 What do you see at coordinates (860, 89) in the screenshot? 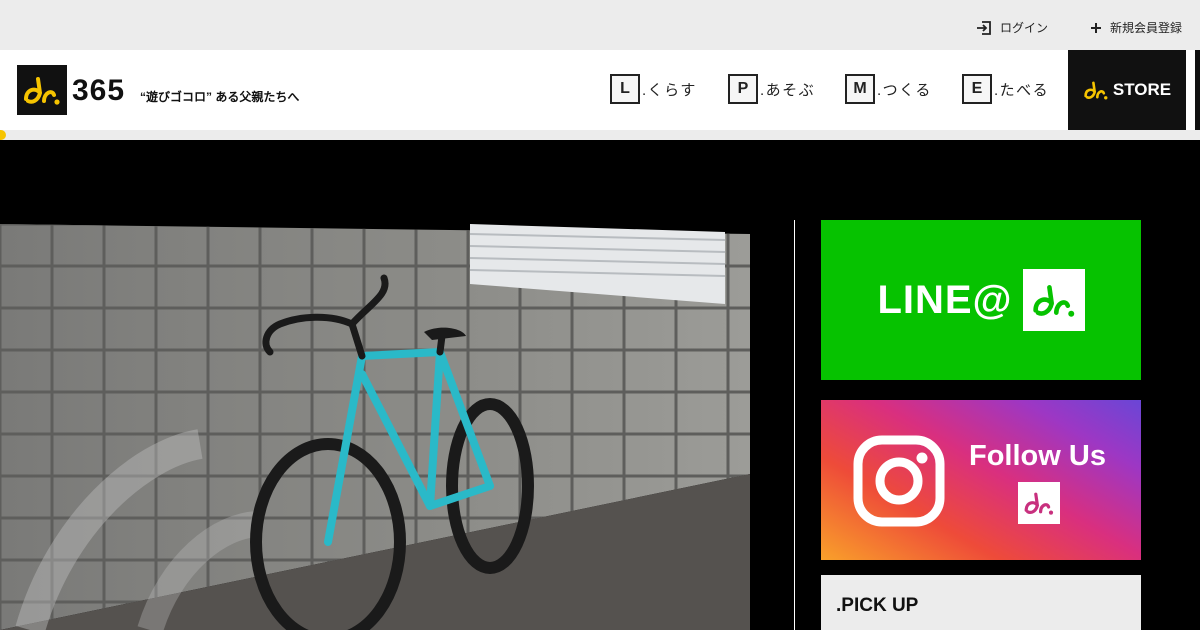
I see `nav-letter-block: M` at bounding box center [860, 89].